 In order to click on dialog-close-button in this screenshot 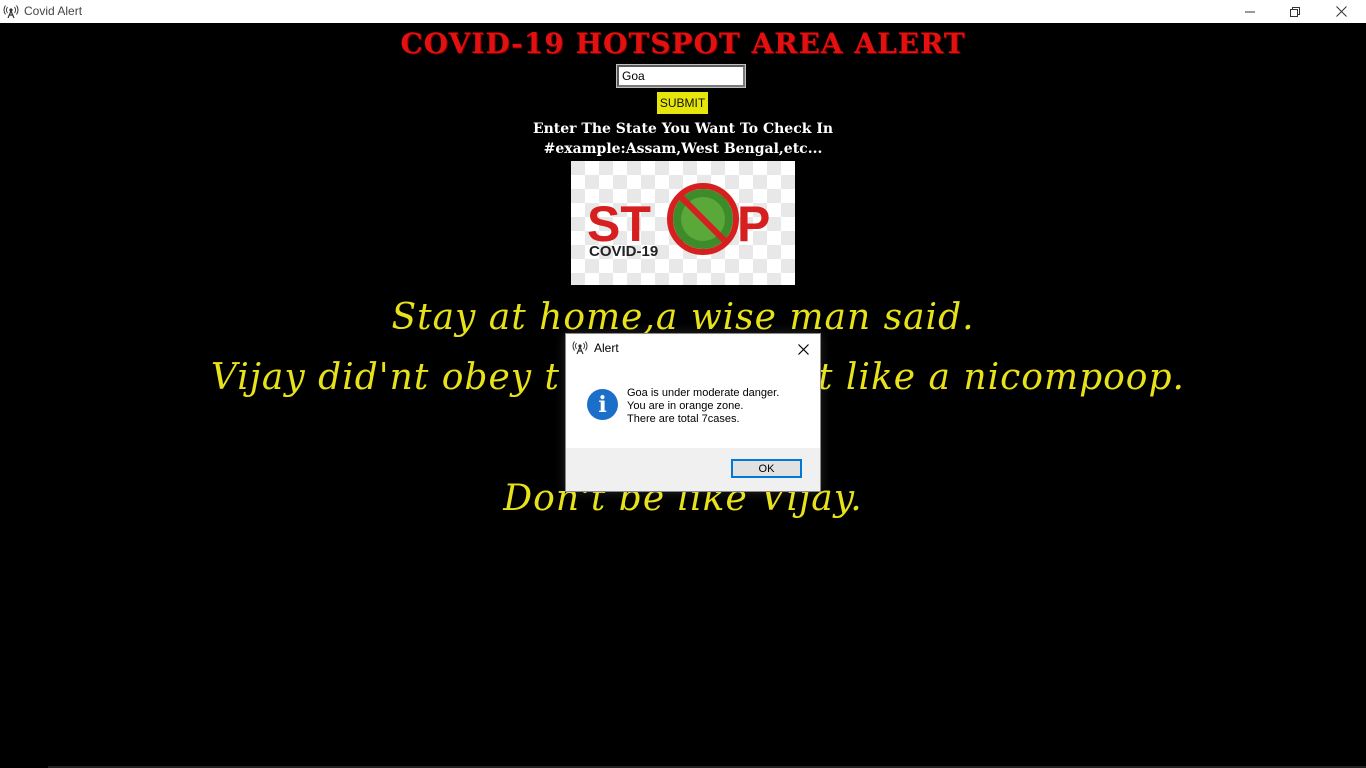, I will do `click(803, 349)`.